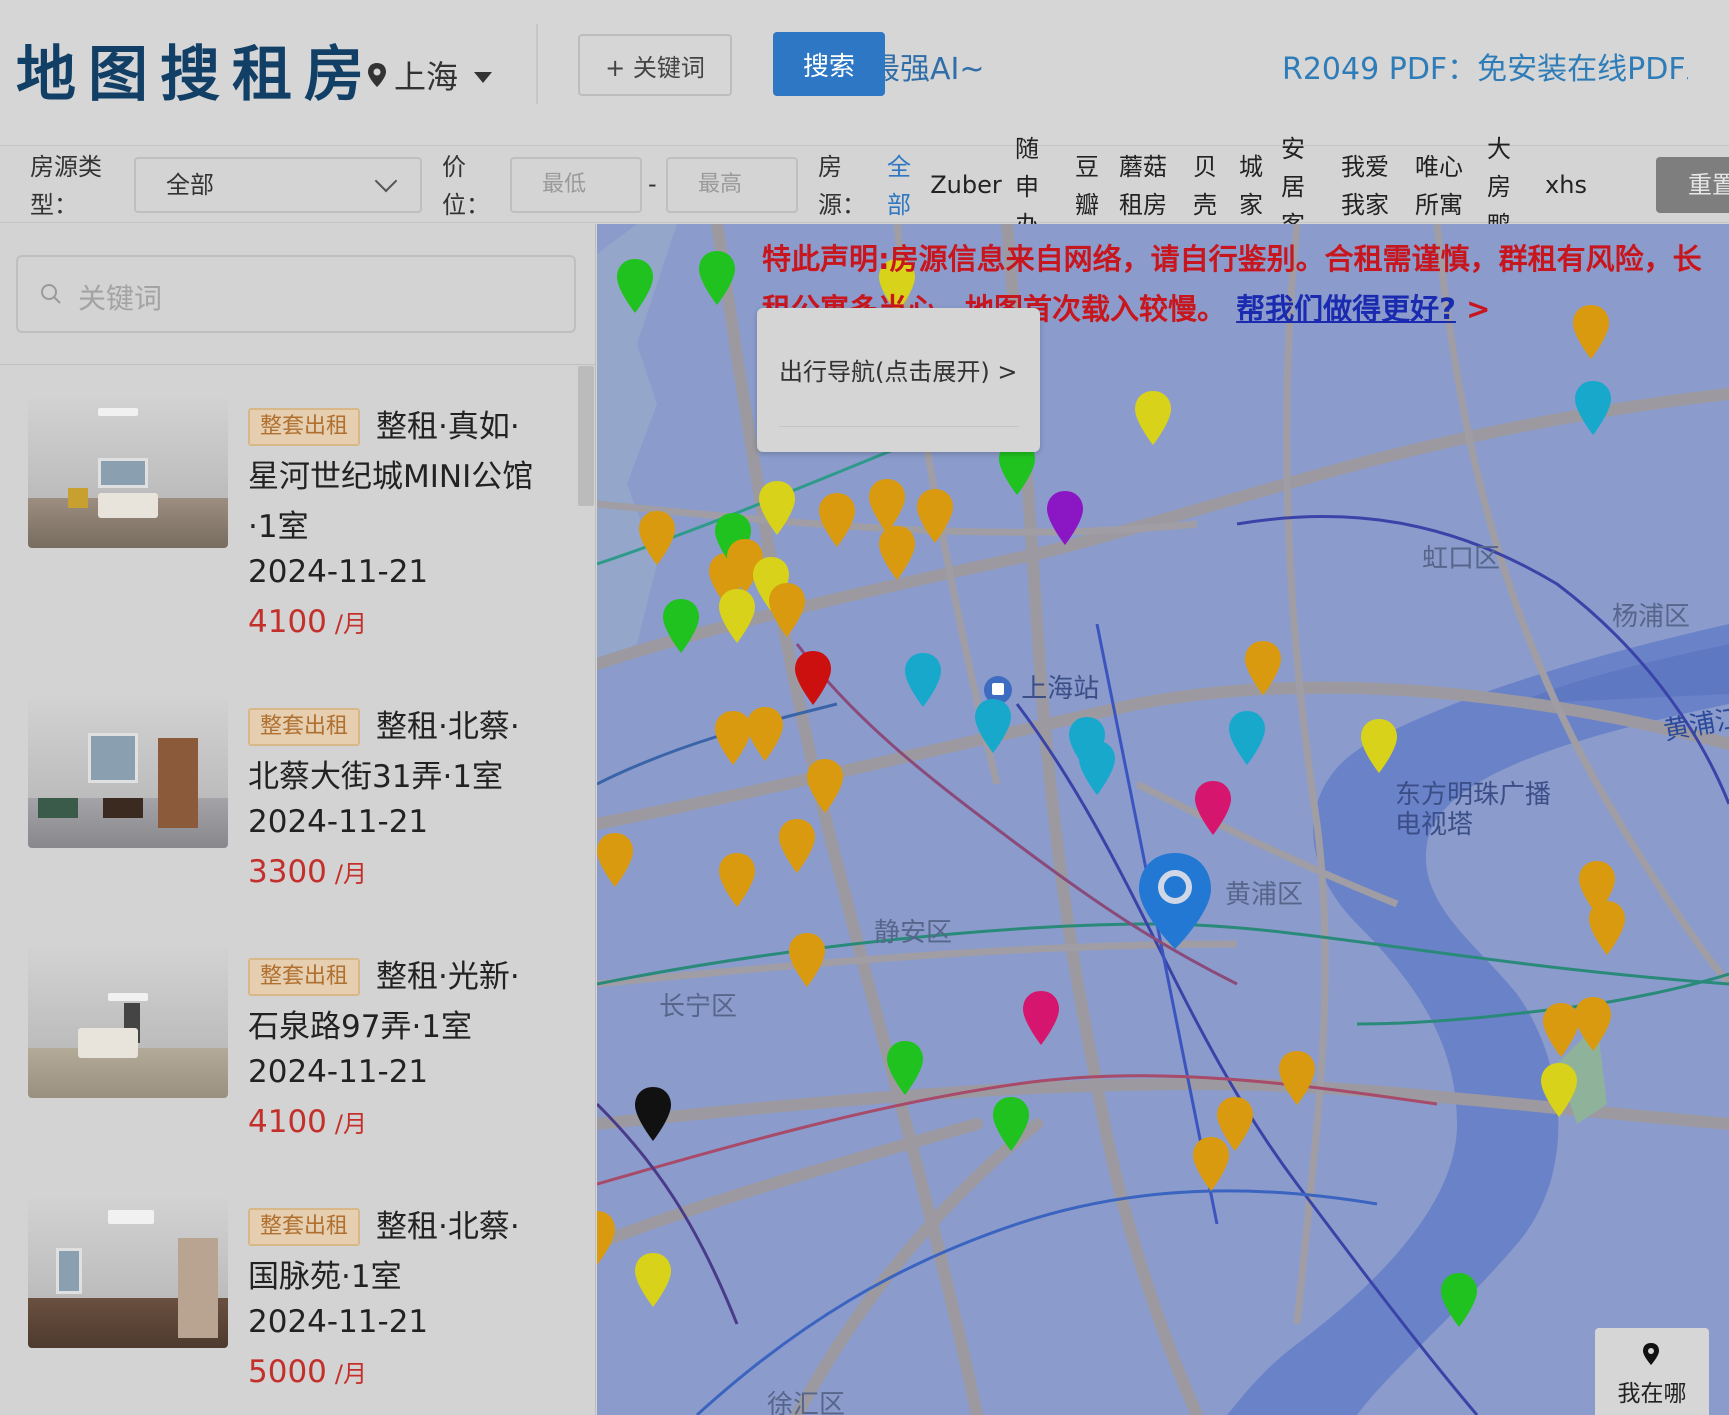  I want to click on type-select: 全部, so click(278, 185).